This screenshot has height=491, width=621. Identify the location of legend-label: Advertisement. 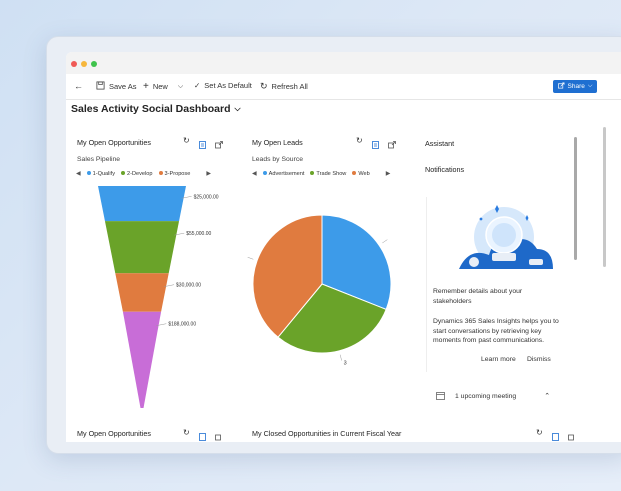
(286, 173).